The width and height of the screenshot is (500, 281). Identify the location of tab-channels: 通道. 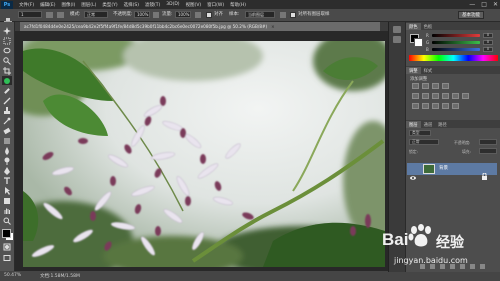
(428, 124).